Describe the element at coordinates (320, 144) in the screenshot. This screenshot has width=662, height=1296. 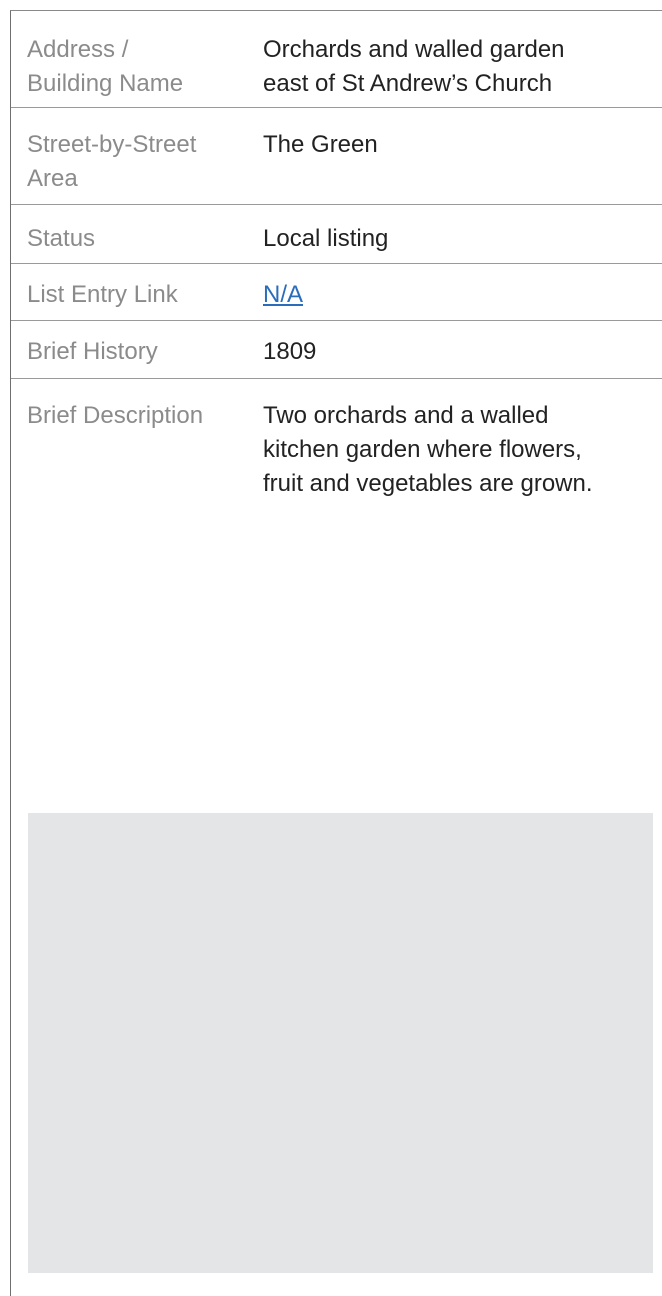
I see `street-area-value-line-1: The Green` at that location.